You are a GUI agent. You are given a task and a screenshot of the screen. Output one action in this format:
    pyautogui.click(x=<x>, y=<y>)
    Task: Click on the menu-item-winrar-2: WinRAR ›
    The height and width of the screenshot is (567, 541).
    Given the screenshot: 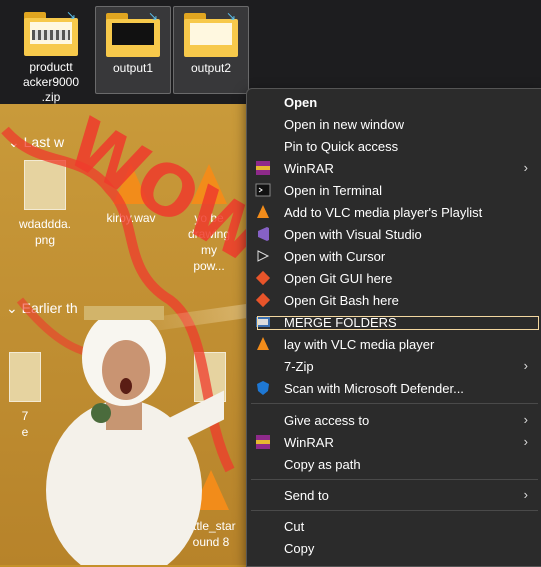 What is the action you would take?
    pyautogui.click(x=394, y=442)
    